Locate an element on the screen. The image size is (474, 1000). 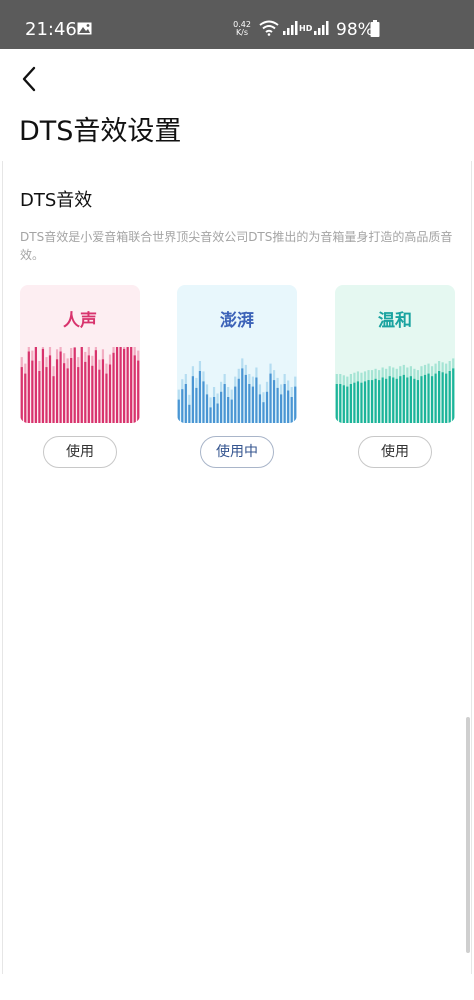
use-vocal-button: 使用 is located at coordinates (80, 452).